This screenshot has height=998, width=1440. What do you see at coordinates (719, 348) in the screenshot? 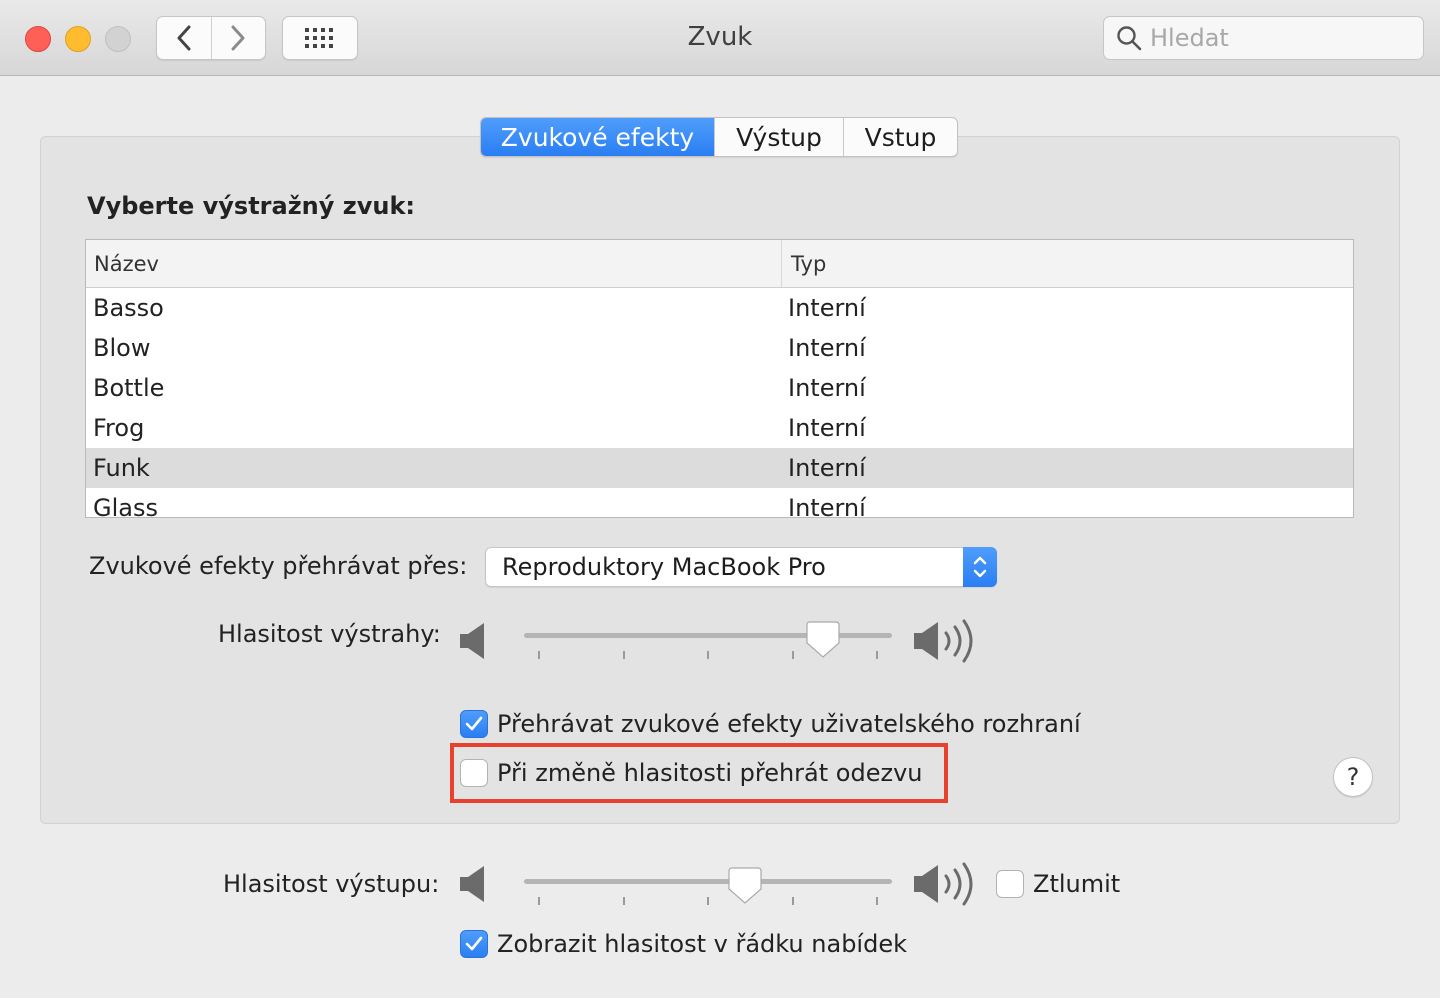
I see `table-row: Blow Interní` at bounding box center [719, 348].